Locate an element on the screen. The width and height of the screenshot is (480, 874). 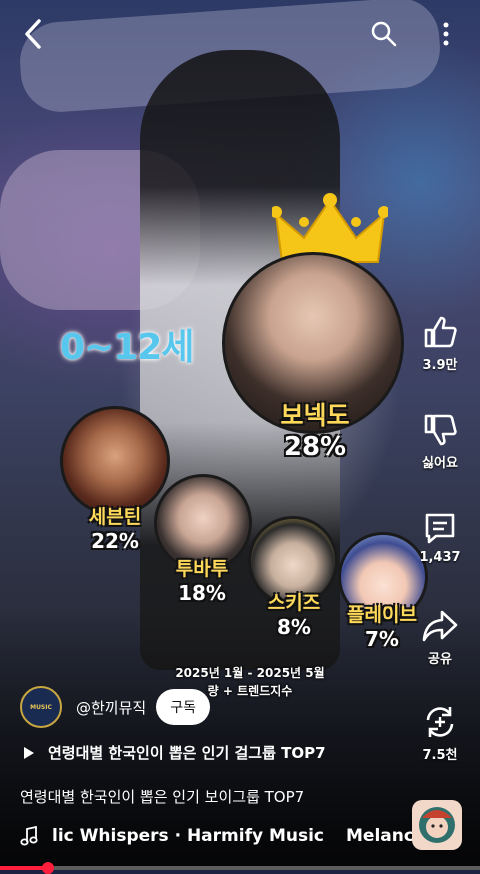
progress-fill is located at coordinates (24, 868).